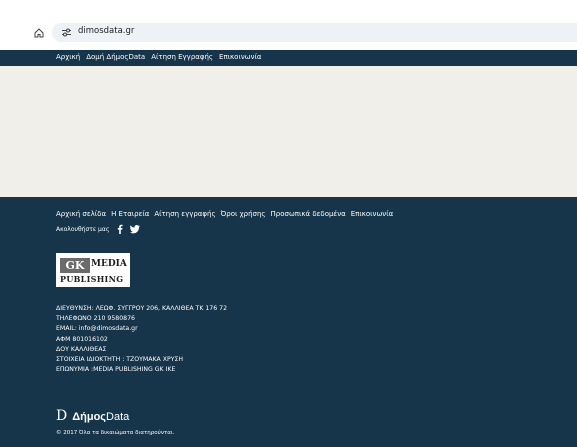 The width and height of the screenshot is (577, 447). I want to click on footer-link-home: Αρχική σελίδα, so click(81, 214).